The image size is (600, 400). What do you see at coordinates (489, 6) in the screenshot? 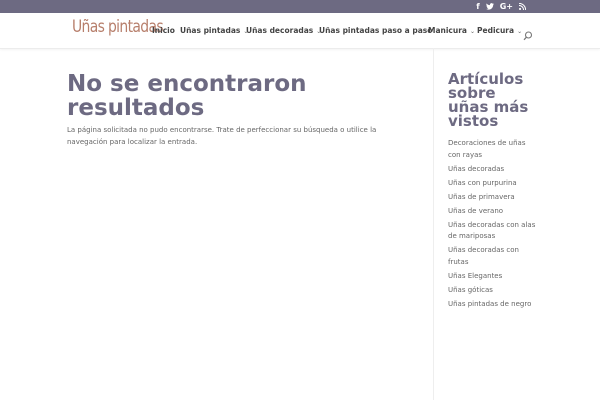
I see `twitter-icon` at bounding box center [489, 6].